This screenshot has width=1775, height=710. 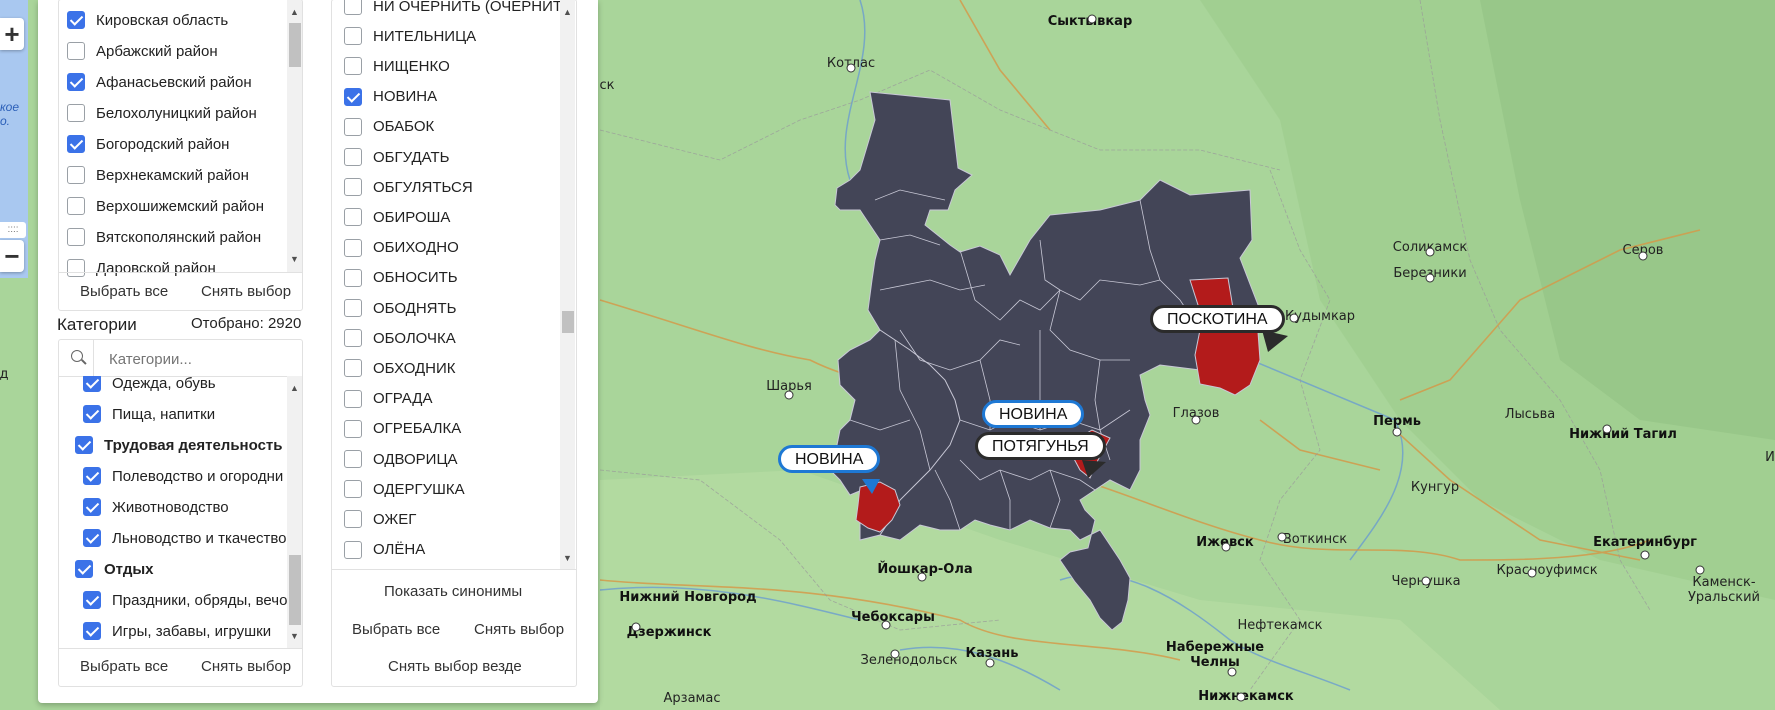 What do you see at coordinates (158, 175) in the screenshot?
I see `region-item: Верхнекамский район` at bounding box center [158, 175].